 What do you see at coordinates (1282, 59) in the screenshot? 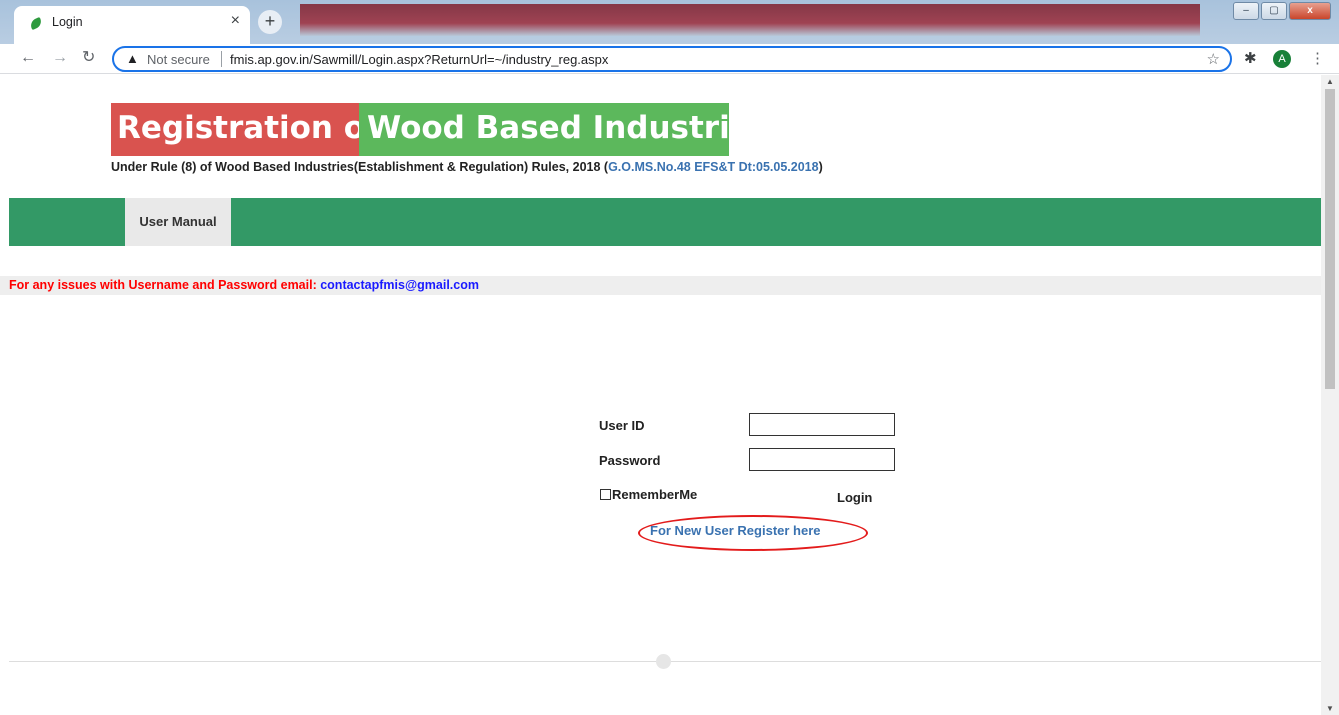
I see `profile-avatar: A` at bounding box center [1282, 59].